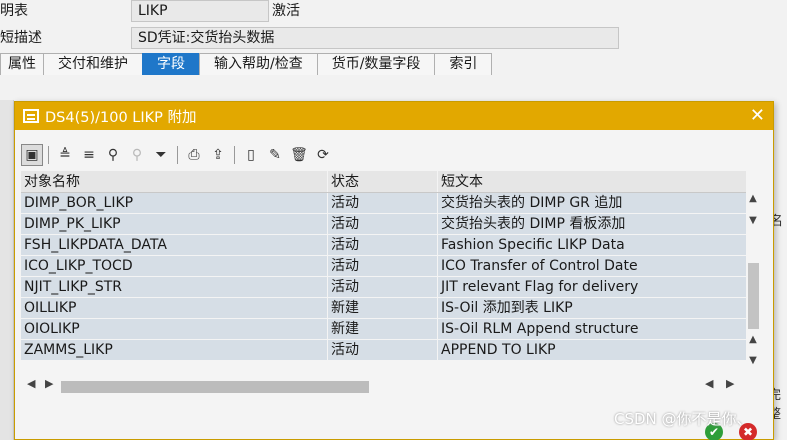  Describe the element at coordinates (498, 350) in the screenshot. I see `cell-short-text: APPEND TO LIKP` at that location.